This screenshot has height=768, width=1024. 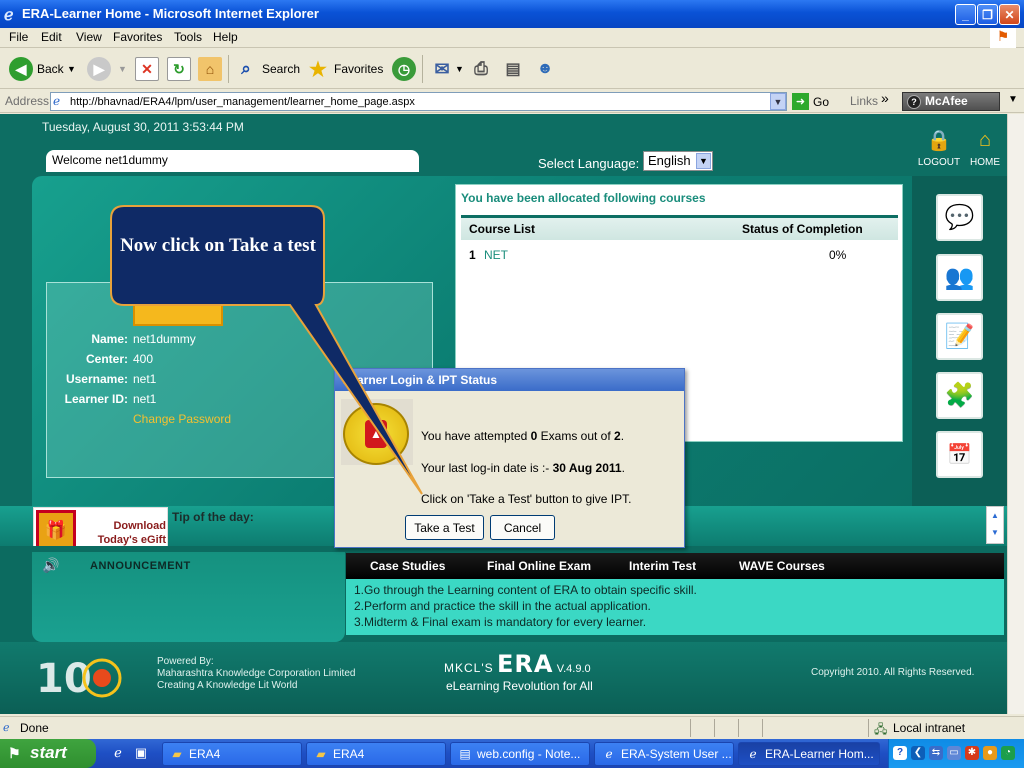 I want to click on menu-help: Help, so click(x=225, y=37).